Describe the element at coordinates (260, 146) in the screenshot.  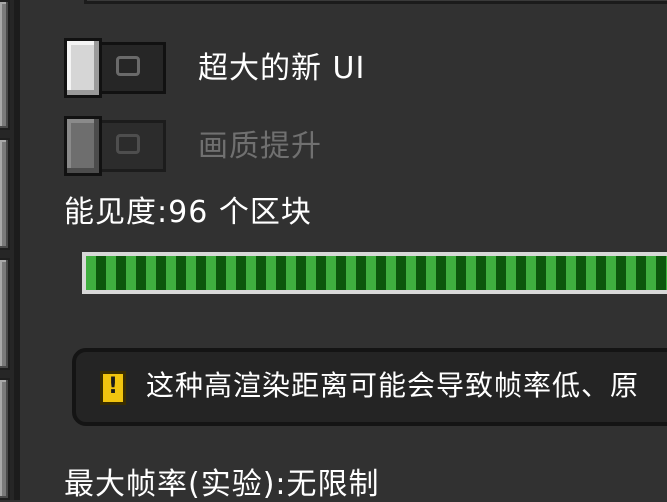
I see `graphics-upgrade-label: 画质提升` at that location.